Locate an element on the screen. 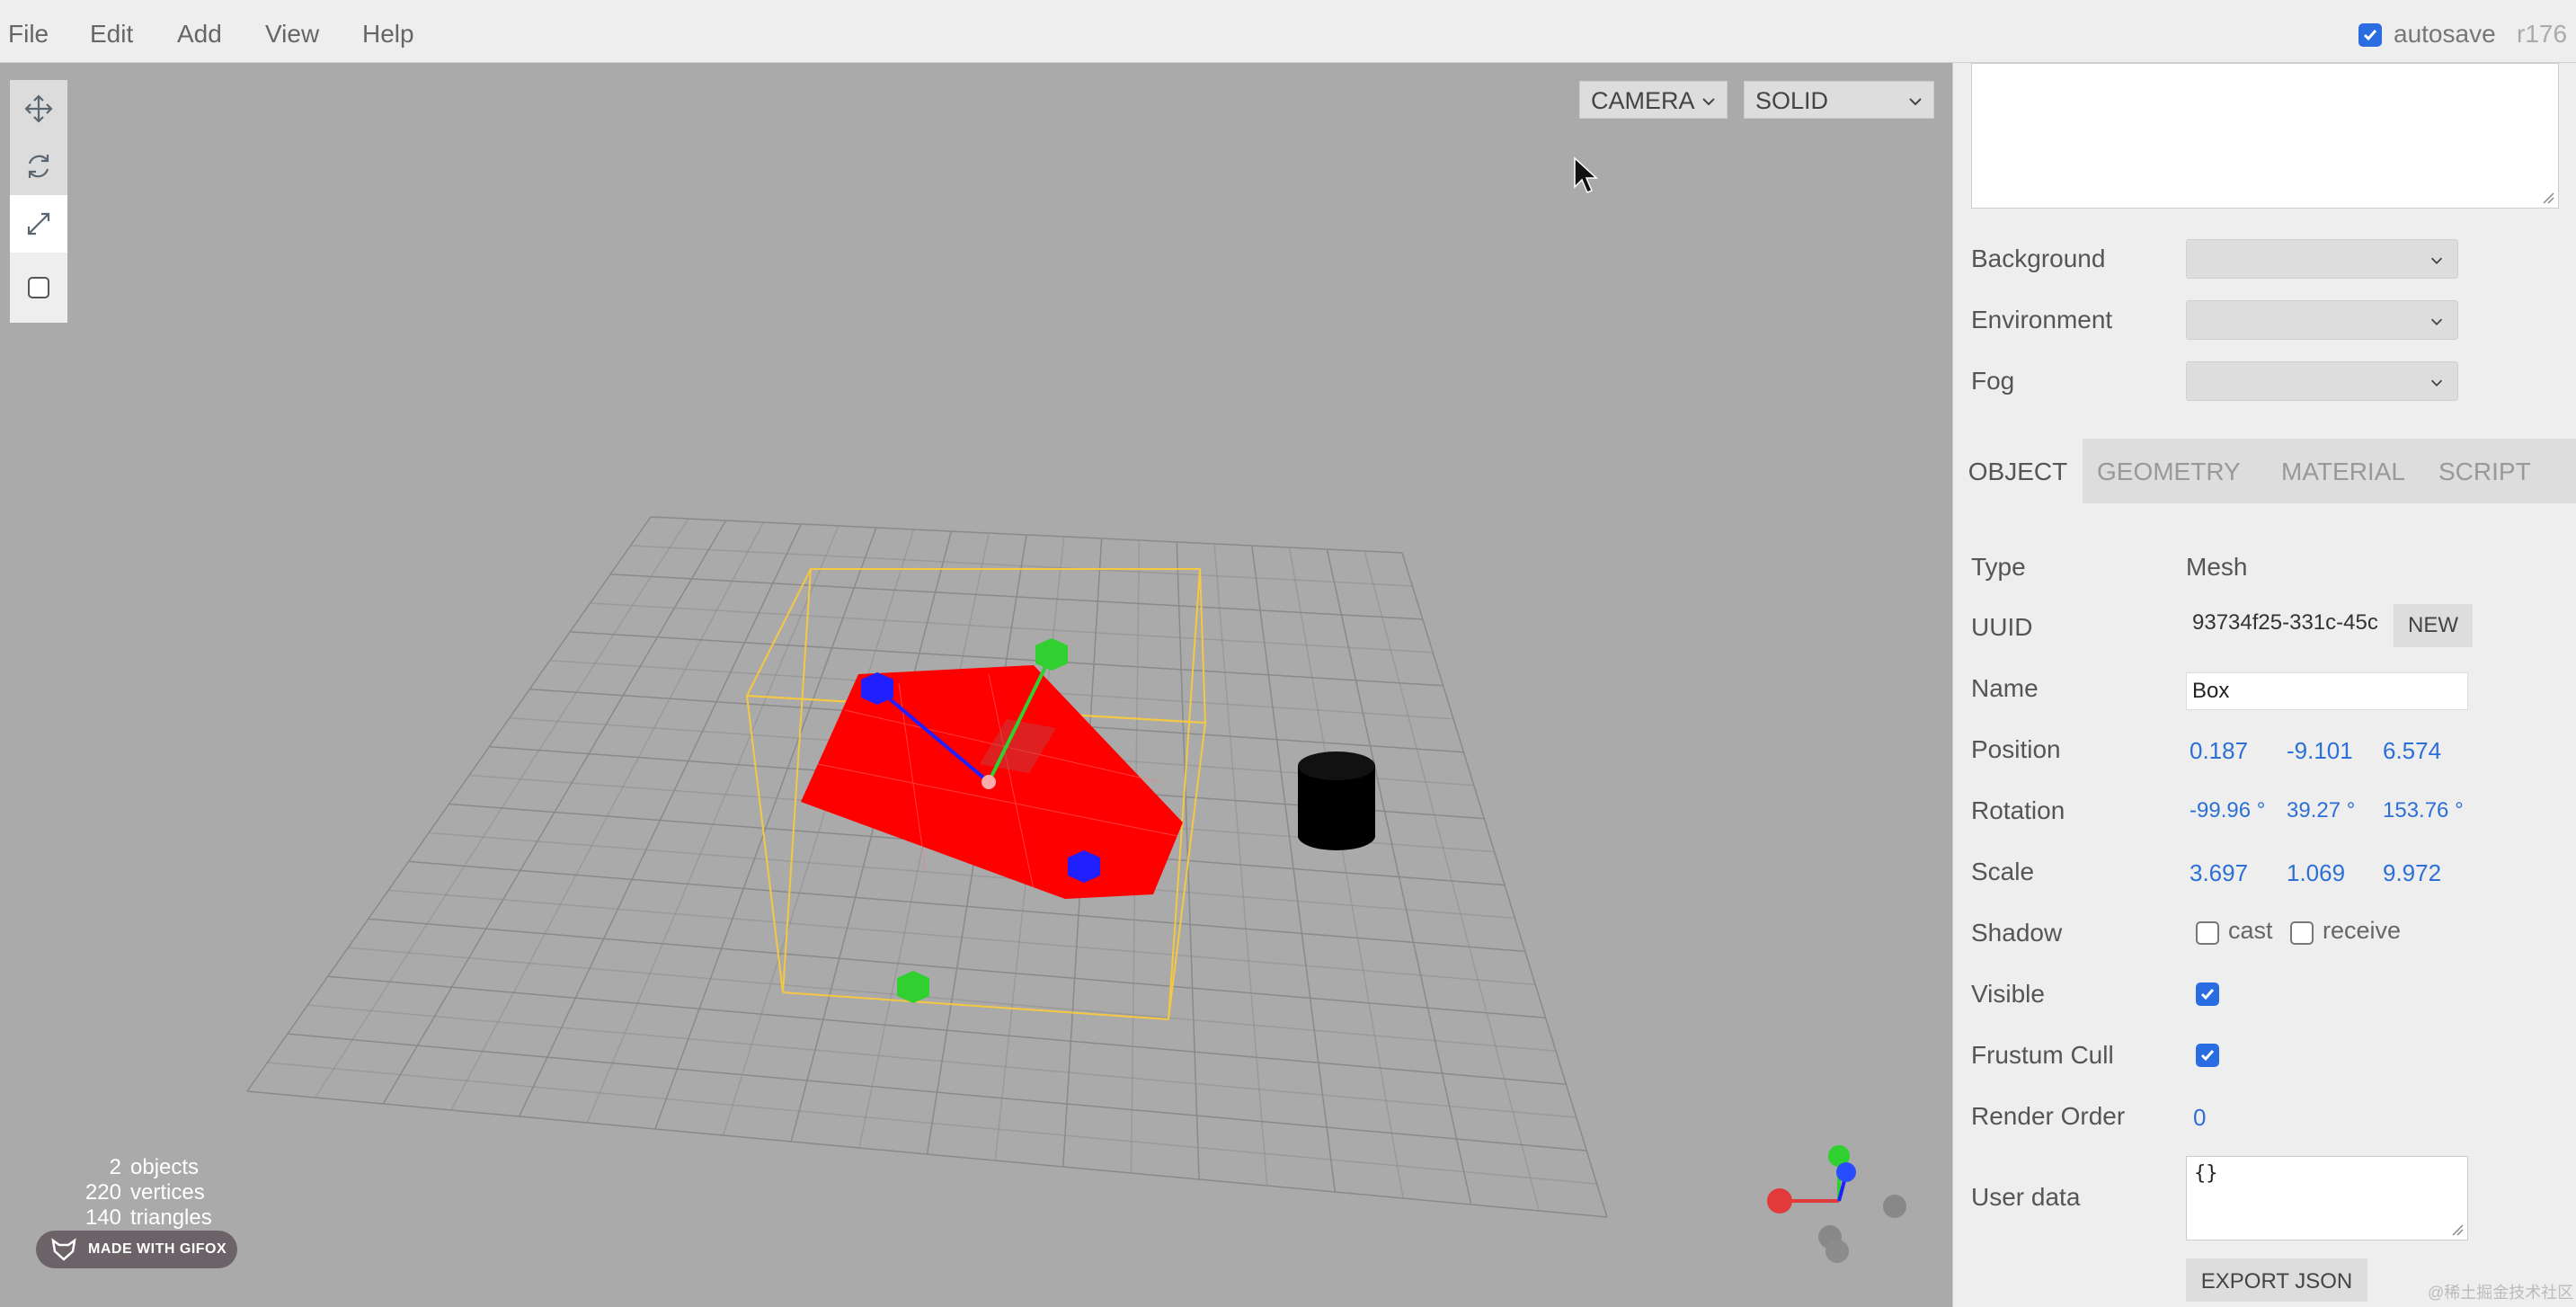 The width and height of the screenshot is (2576, 1307). fog-label: Fog is located at coordinates (1993, 381).